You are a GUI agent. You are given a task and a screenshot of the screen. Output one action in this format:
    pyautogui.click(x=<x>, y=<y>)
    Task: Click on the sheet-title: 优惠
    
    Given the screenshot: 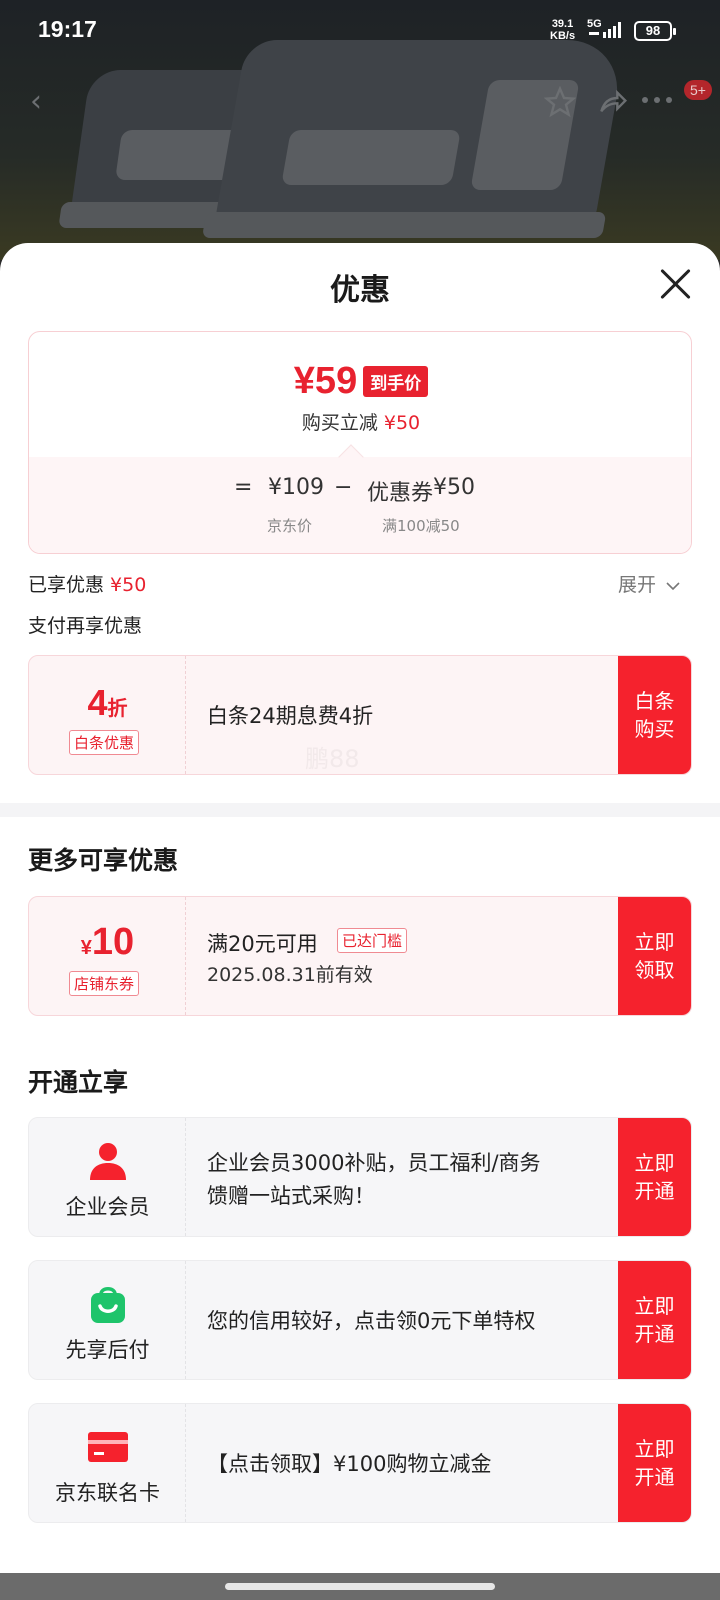 What is the action you would take?
    pyautogui.click(x=360, y=290)
    